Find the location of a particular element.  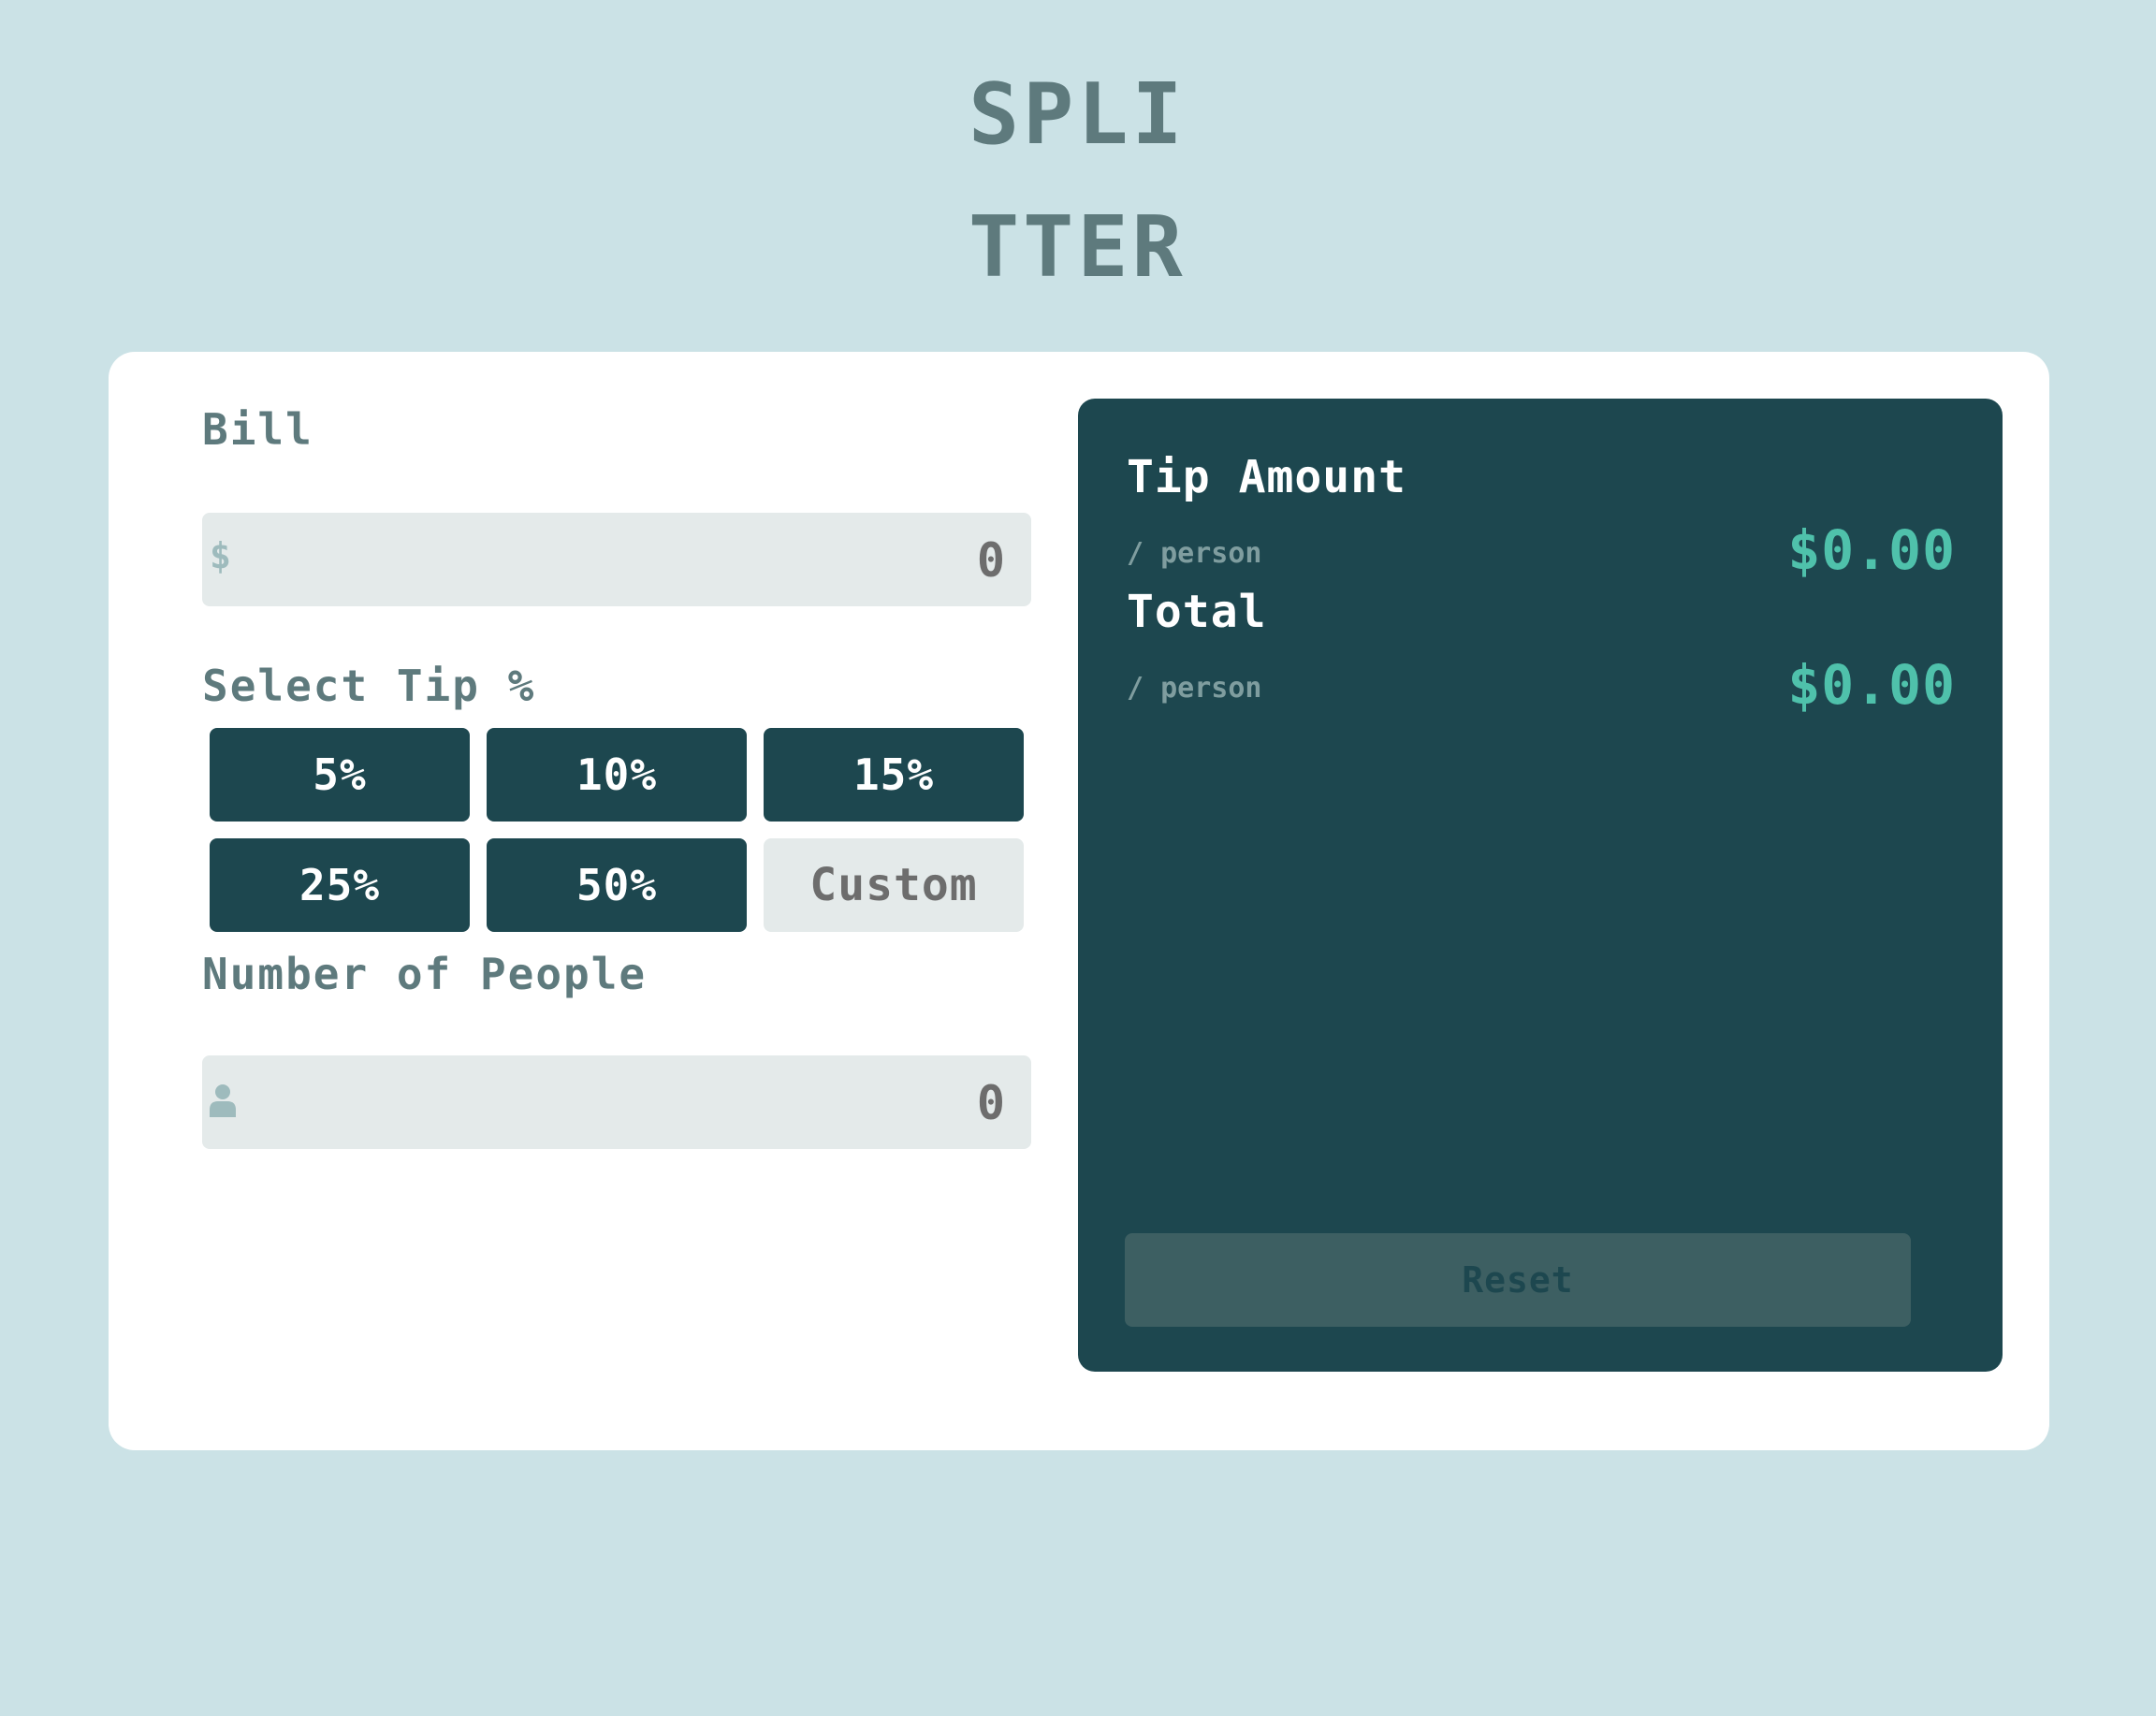

bill-input: $ 0 is located at coordinates (616, 559).